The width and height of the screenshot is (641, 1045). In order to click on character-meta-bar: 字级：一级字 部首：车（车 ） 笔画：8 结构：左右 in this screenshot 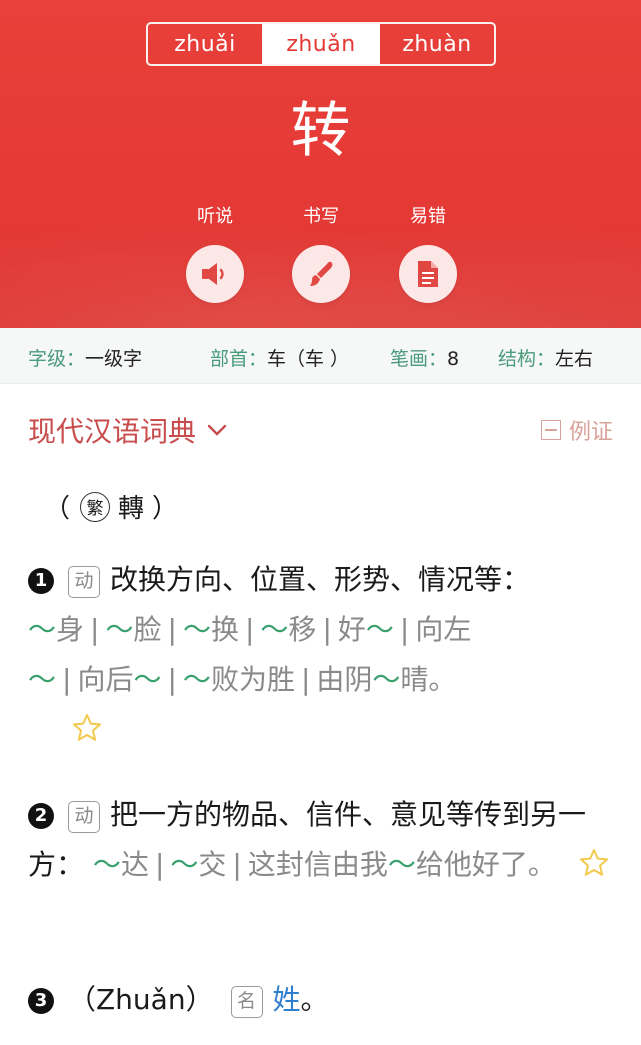, I will do `click(320, 356)`.